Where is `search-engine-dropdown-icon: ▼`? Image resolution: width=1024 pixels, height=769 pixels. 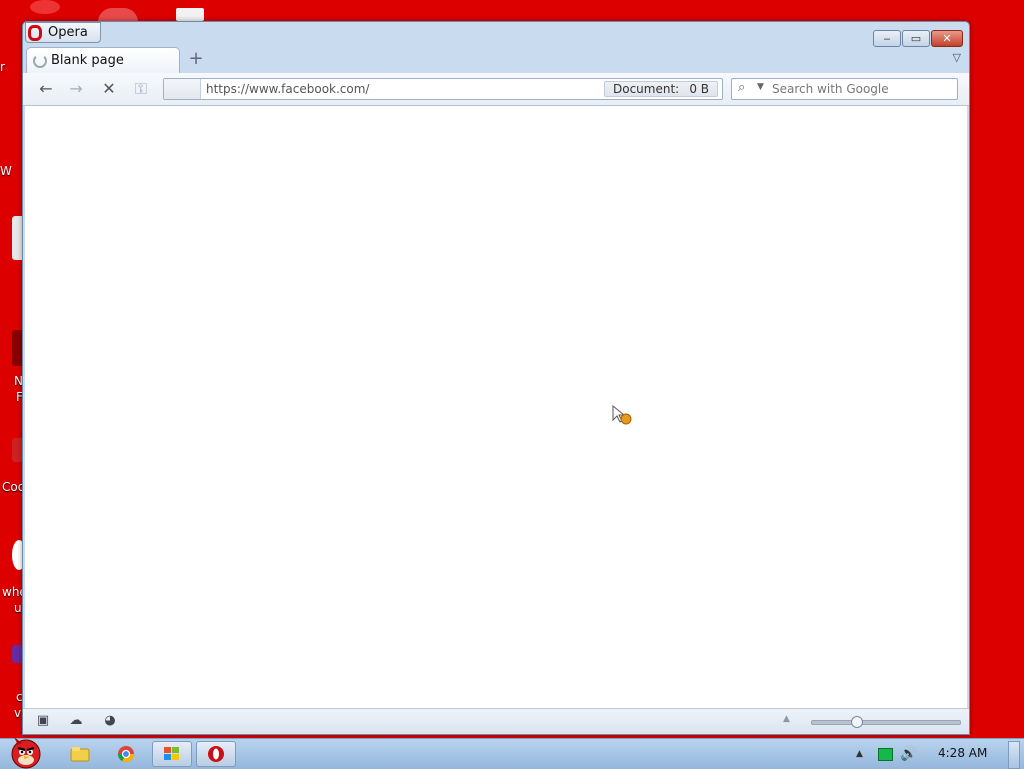
search-engine-dropdown-icon: ▼ is located at coordinates (760, 87).